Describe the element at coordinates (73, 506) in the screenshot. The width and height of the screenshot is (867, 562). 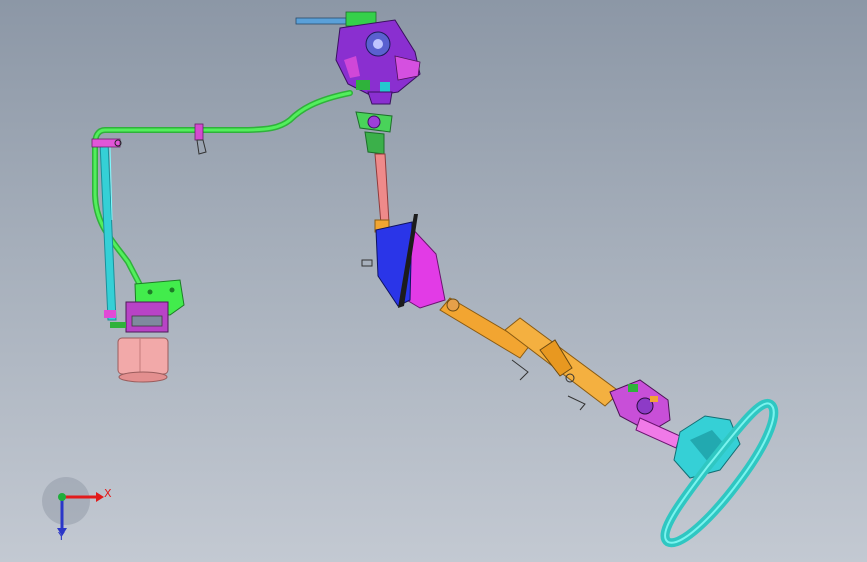
I see `coordinate-triad` at that location.